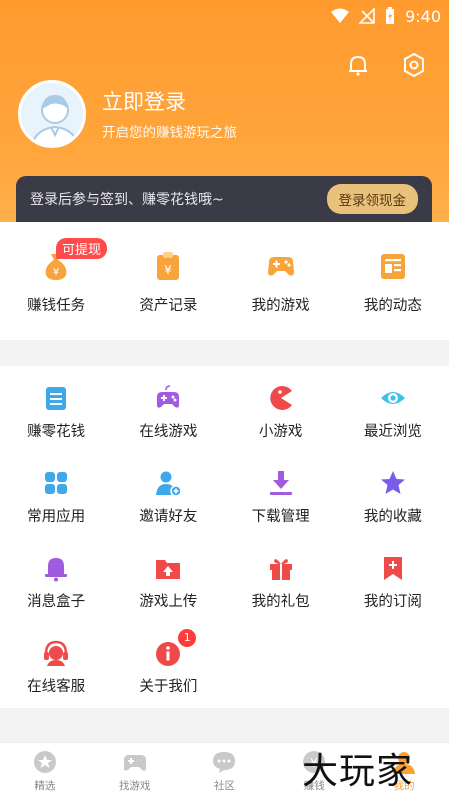 The height and width of the screenshot is (800, 449). What do you see at coordinates (390, 15) in the screenshot?
I see `battery-icon` at bounding box center [390, 15].